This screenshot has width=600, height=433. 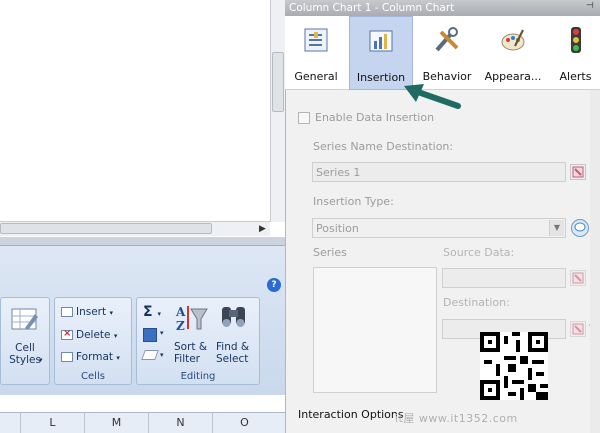 I want to click on series-list, so click(x=375, y=330).